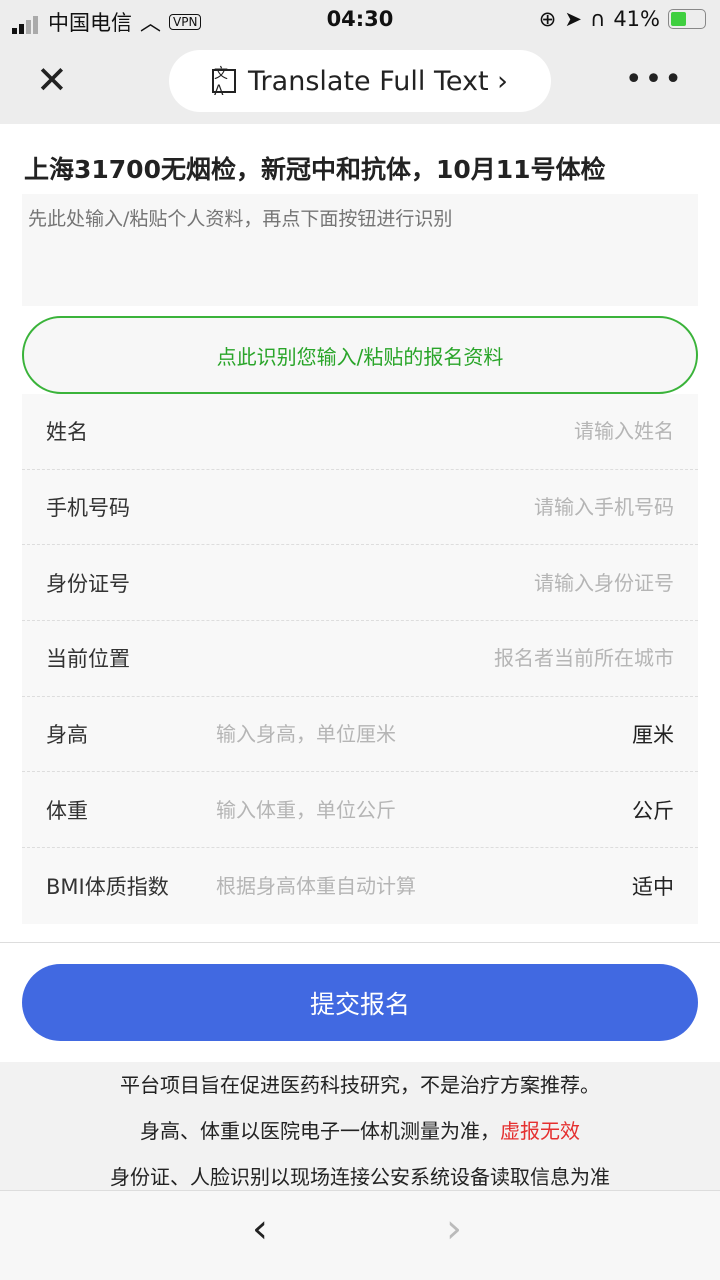 The height and width of the screenshot is (1280, 720). What do you see at coordinates (67, 735) in the screenshot?
I see `field-label: 身高` at bounding box center [67, 735].